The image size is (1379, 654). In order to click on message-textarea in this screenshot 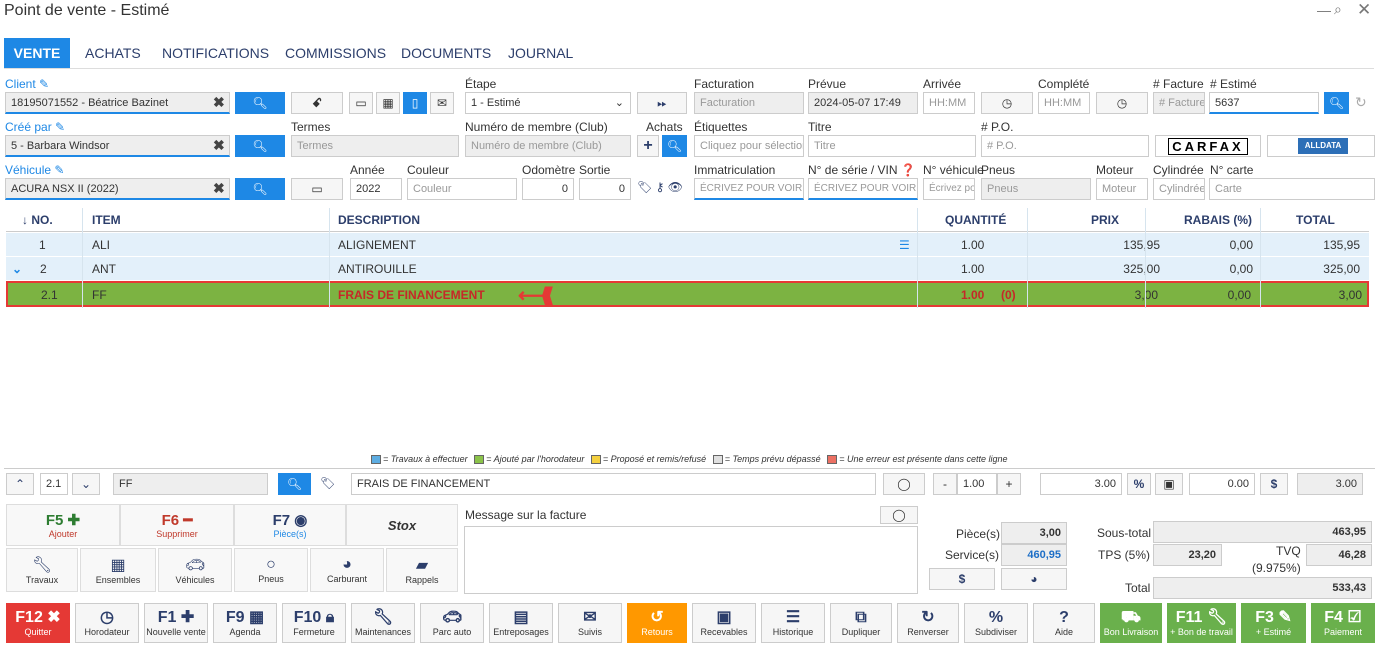, I will do `click(691, 560)`.